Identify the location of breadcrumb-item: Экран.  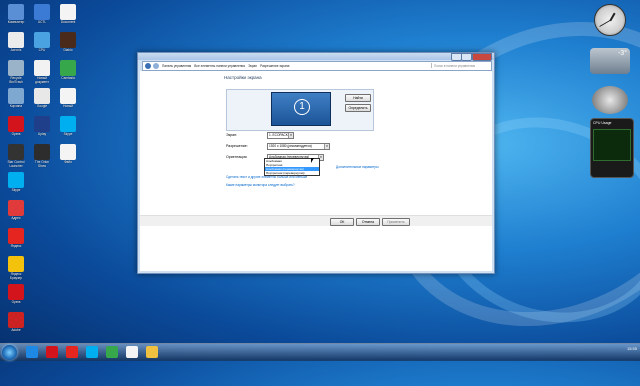
(252, 66).